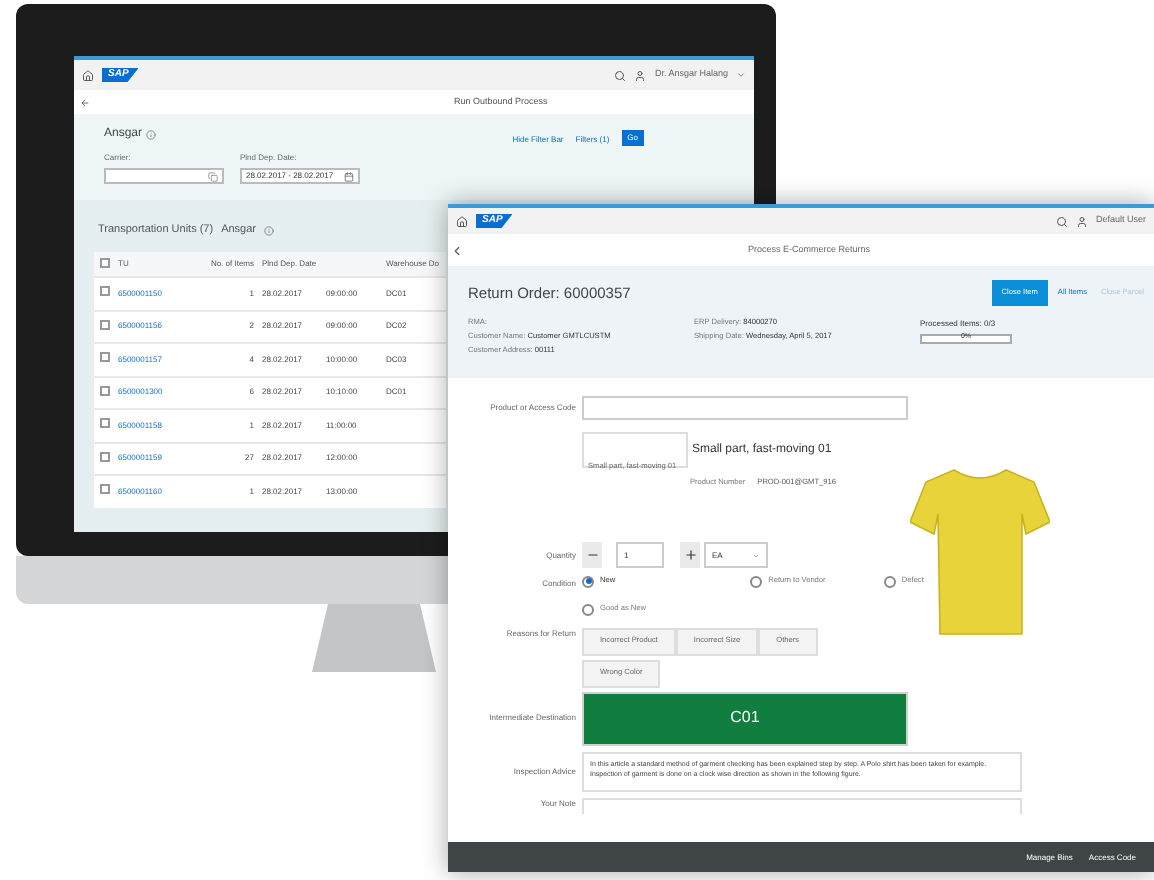 The image size is (1154, 880). I want to click on calendar-icon, so click(349, 176).